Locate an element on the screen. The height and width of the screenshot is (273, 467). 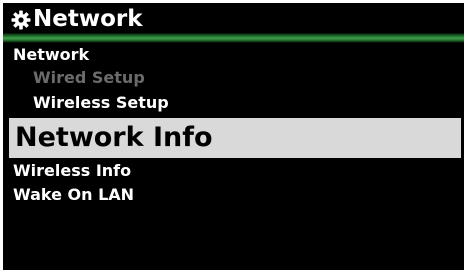
menu-item-network-info: Network Info is located at coordinates (235, 138).